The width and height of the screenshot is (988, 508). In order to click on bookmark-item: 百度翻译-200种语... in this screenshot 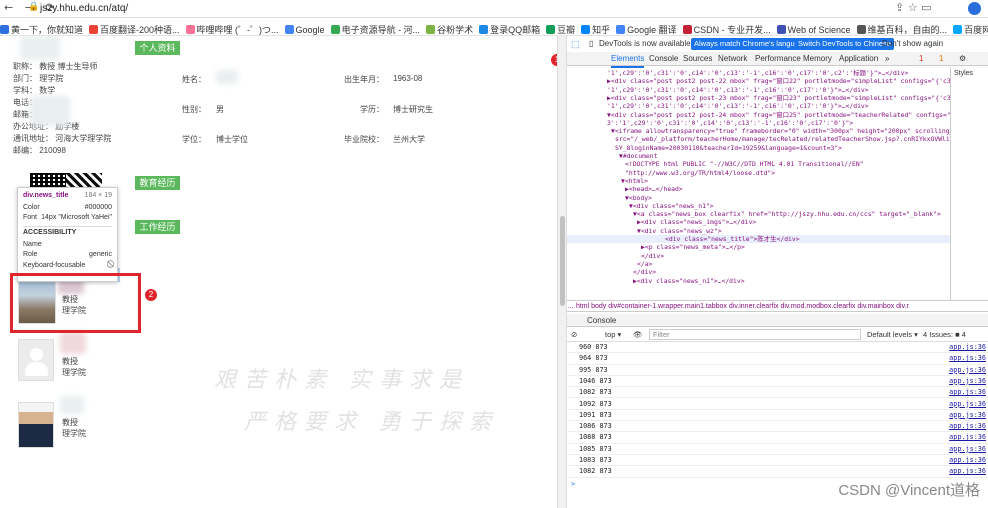, I will do `click(134, 28)`.